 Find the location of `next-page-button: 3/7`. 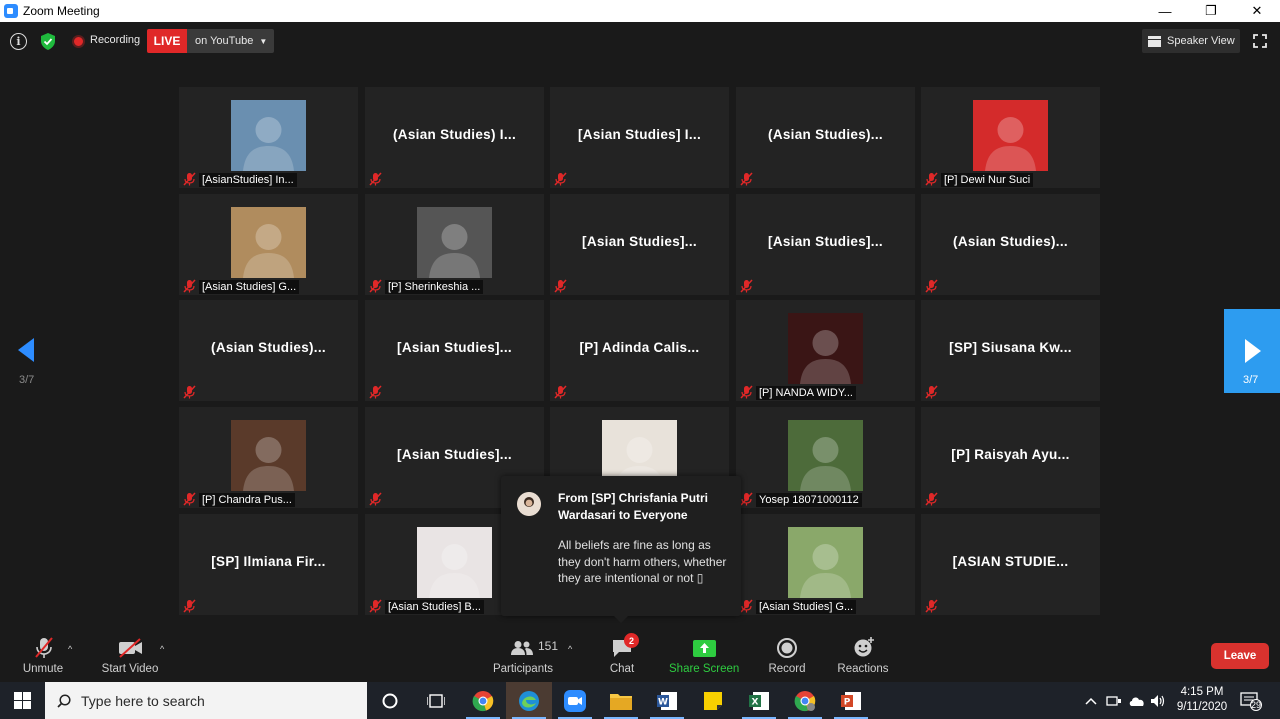

next-page-button: 3/7 is located at coordinates (1252, 351).